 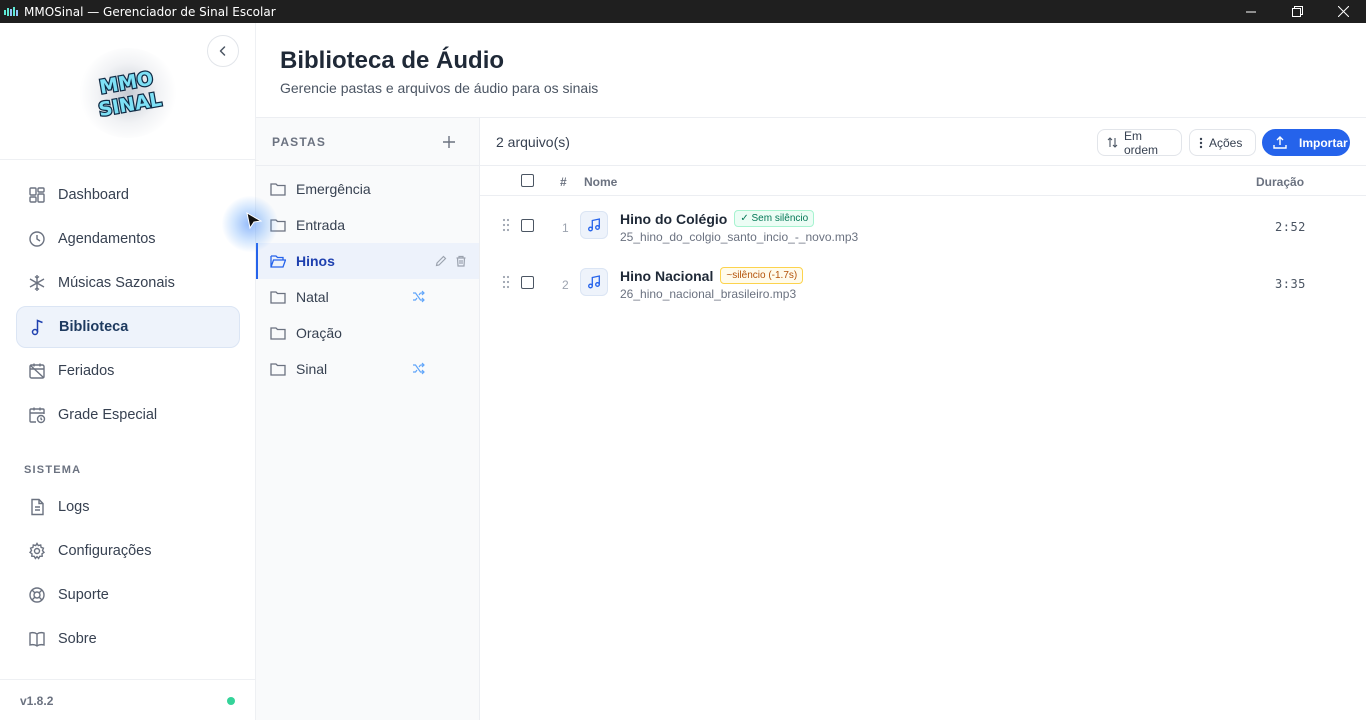 What do you see at coordinates (37, 239) in the screenshot?
I see `clock-icon` at bounding box center [37, 239].